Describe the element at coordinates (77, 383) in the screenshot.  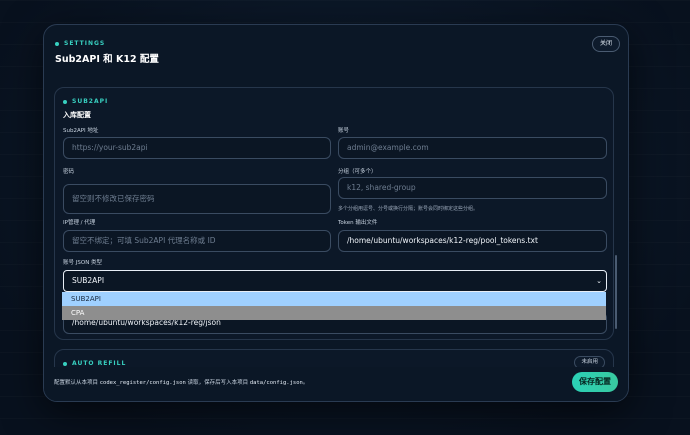
I see `footer-note-prefix: 配置默认从本项目` at that location.